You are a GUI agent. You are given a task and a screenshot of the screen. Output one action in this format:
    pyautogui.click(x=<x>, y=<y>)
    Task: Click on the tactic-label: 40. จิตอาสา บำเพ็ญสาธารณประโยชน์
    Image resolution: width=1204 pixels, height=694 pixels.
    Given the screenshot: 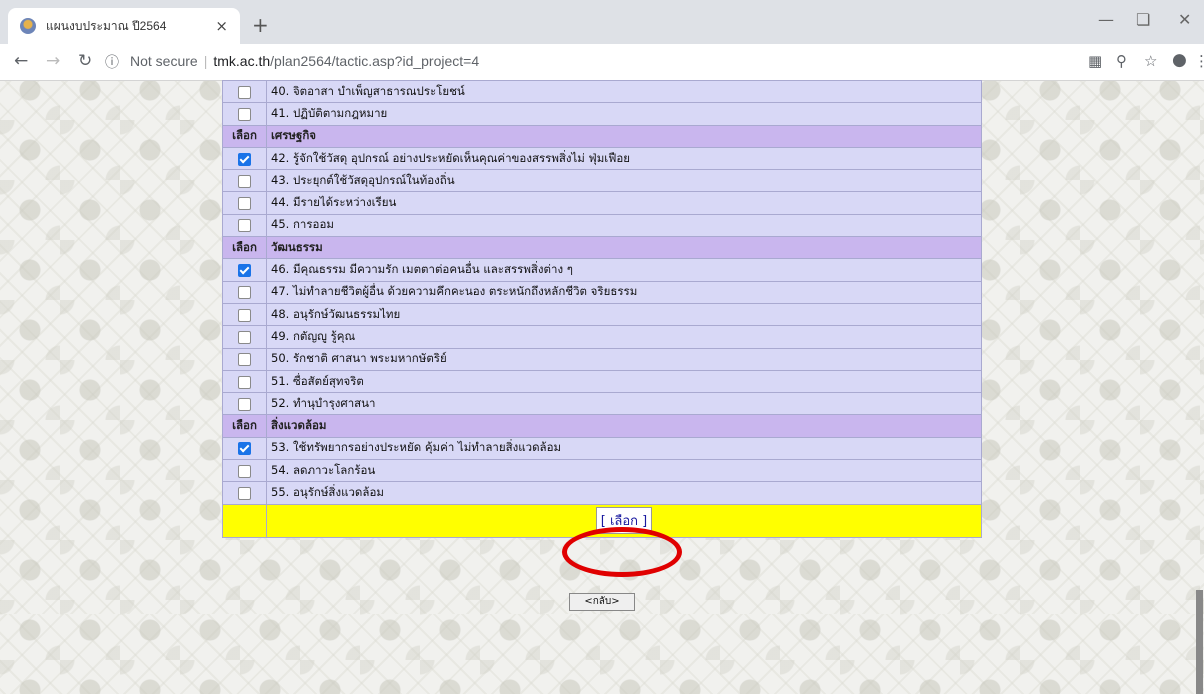 What is the action you would take?
    pyautogui.click(x=624, y=91)
    